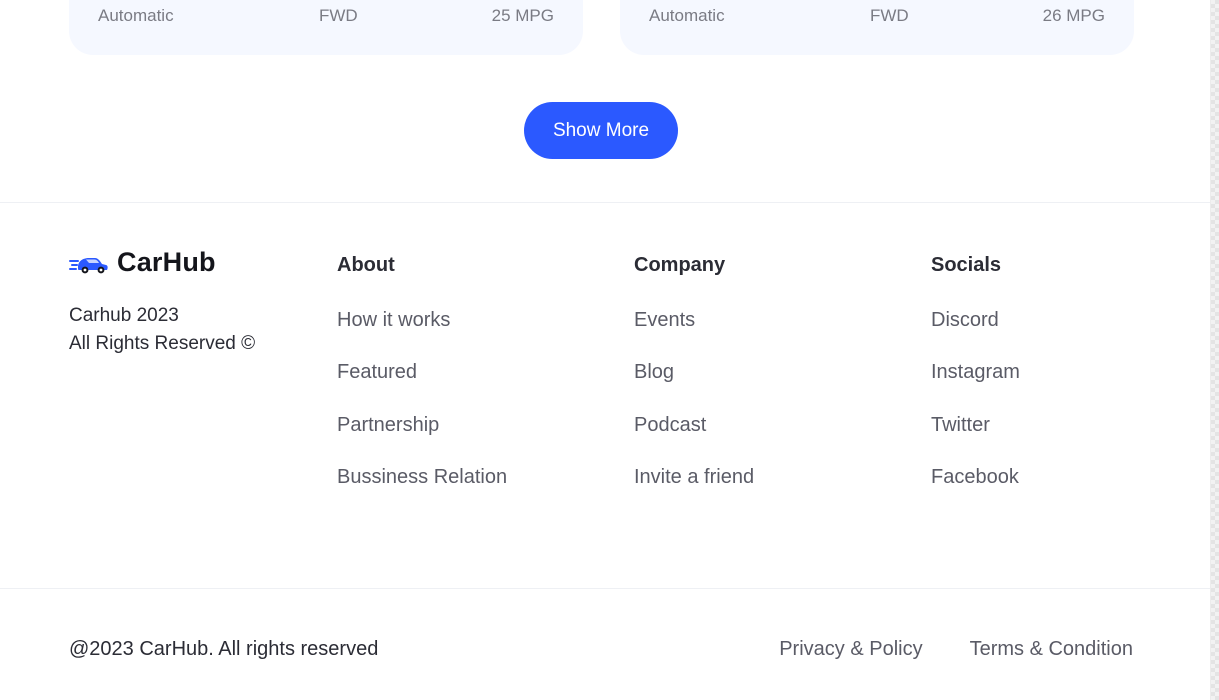 This screenshot has width=1219, height=700. I want to click on column-title: Company, so click(680, 265).